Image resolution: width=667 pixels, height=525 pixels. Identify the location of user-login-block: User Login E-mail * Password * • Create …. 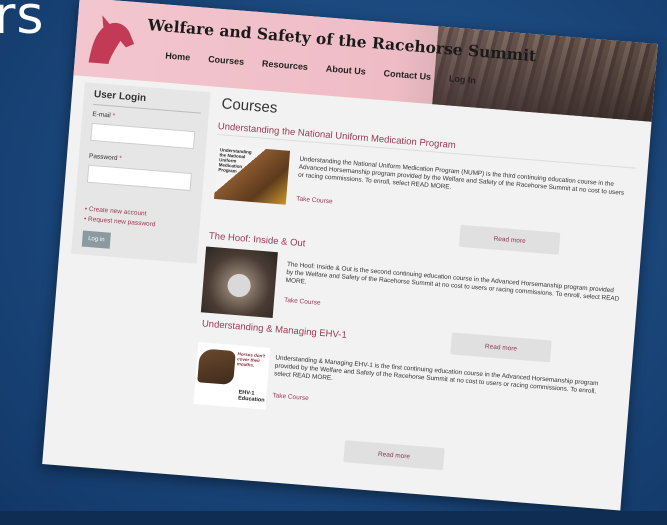
(141, 173).